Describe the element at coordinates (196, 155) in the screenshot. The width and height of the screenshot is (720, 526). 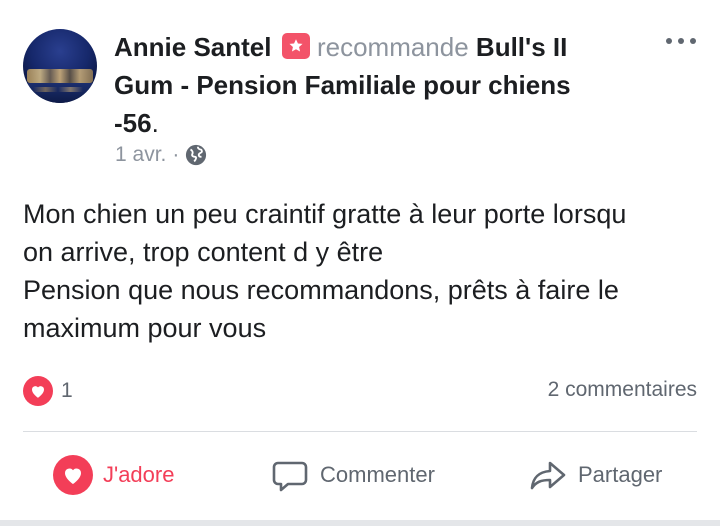
I see `globe-icon` at that location.